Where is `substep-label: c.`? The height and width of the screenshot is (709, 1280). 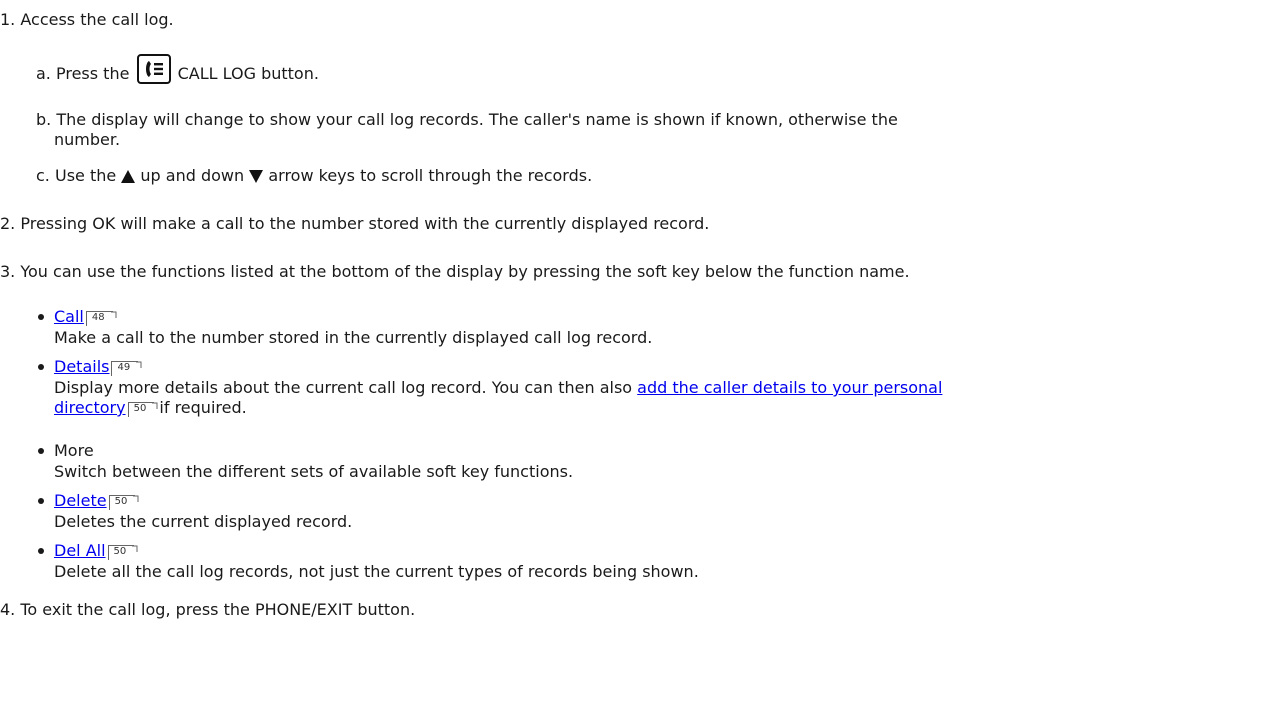
substep-label: c. is located at coordinates (43, 175).